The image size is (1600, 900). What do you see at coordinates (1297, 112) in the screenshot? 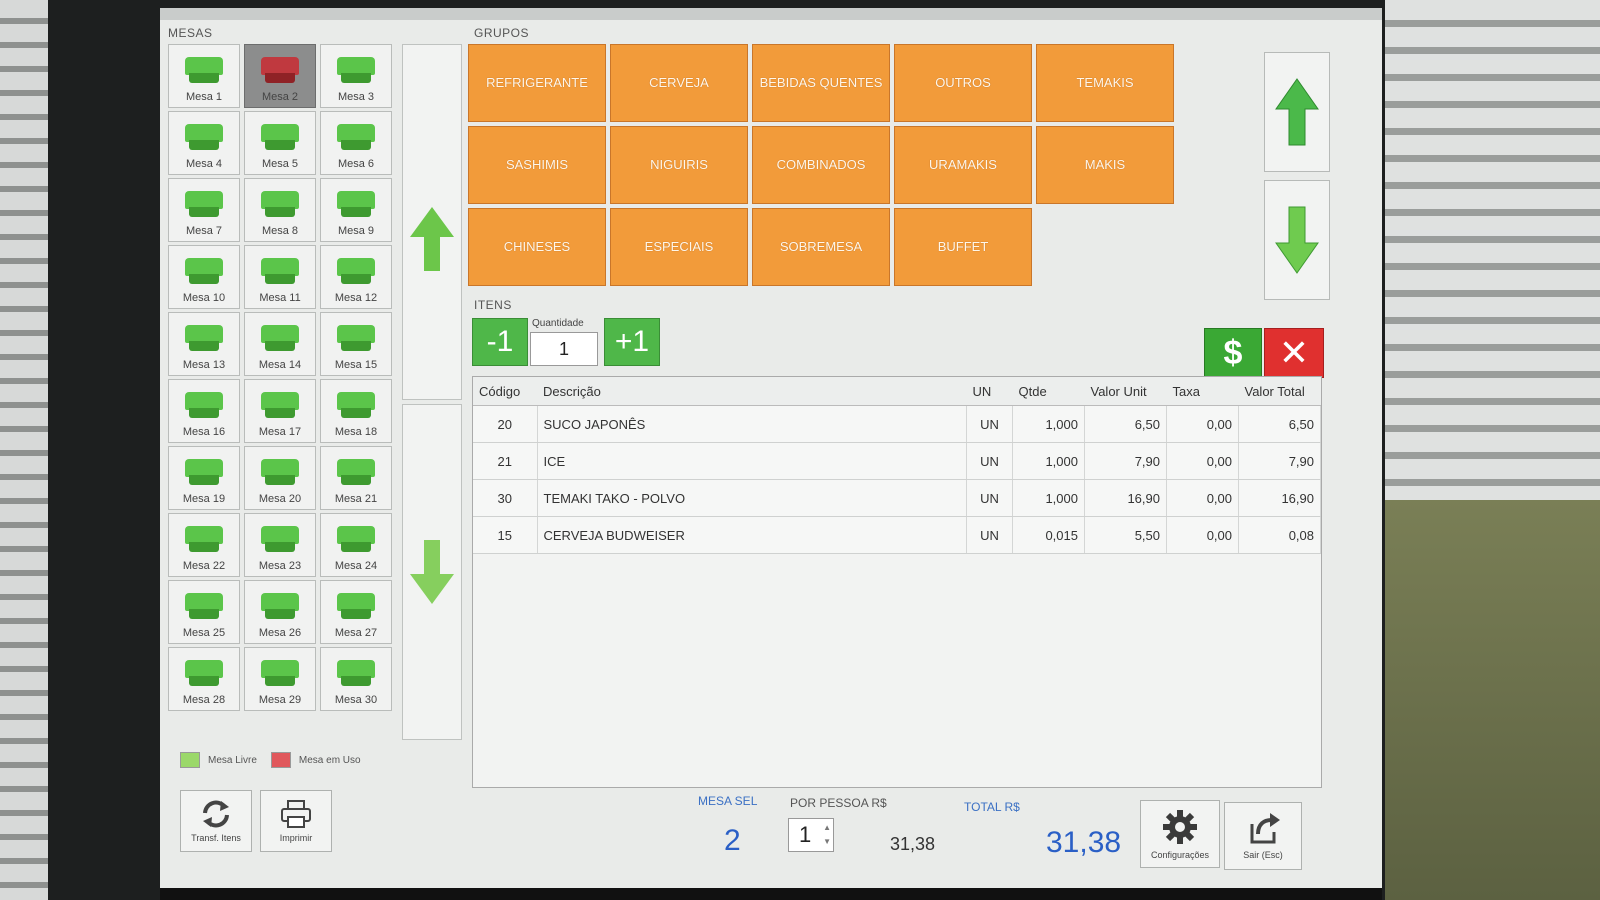
I see `grupos-scroll-up-button` at bounding box center [1297, 112].